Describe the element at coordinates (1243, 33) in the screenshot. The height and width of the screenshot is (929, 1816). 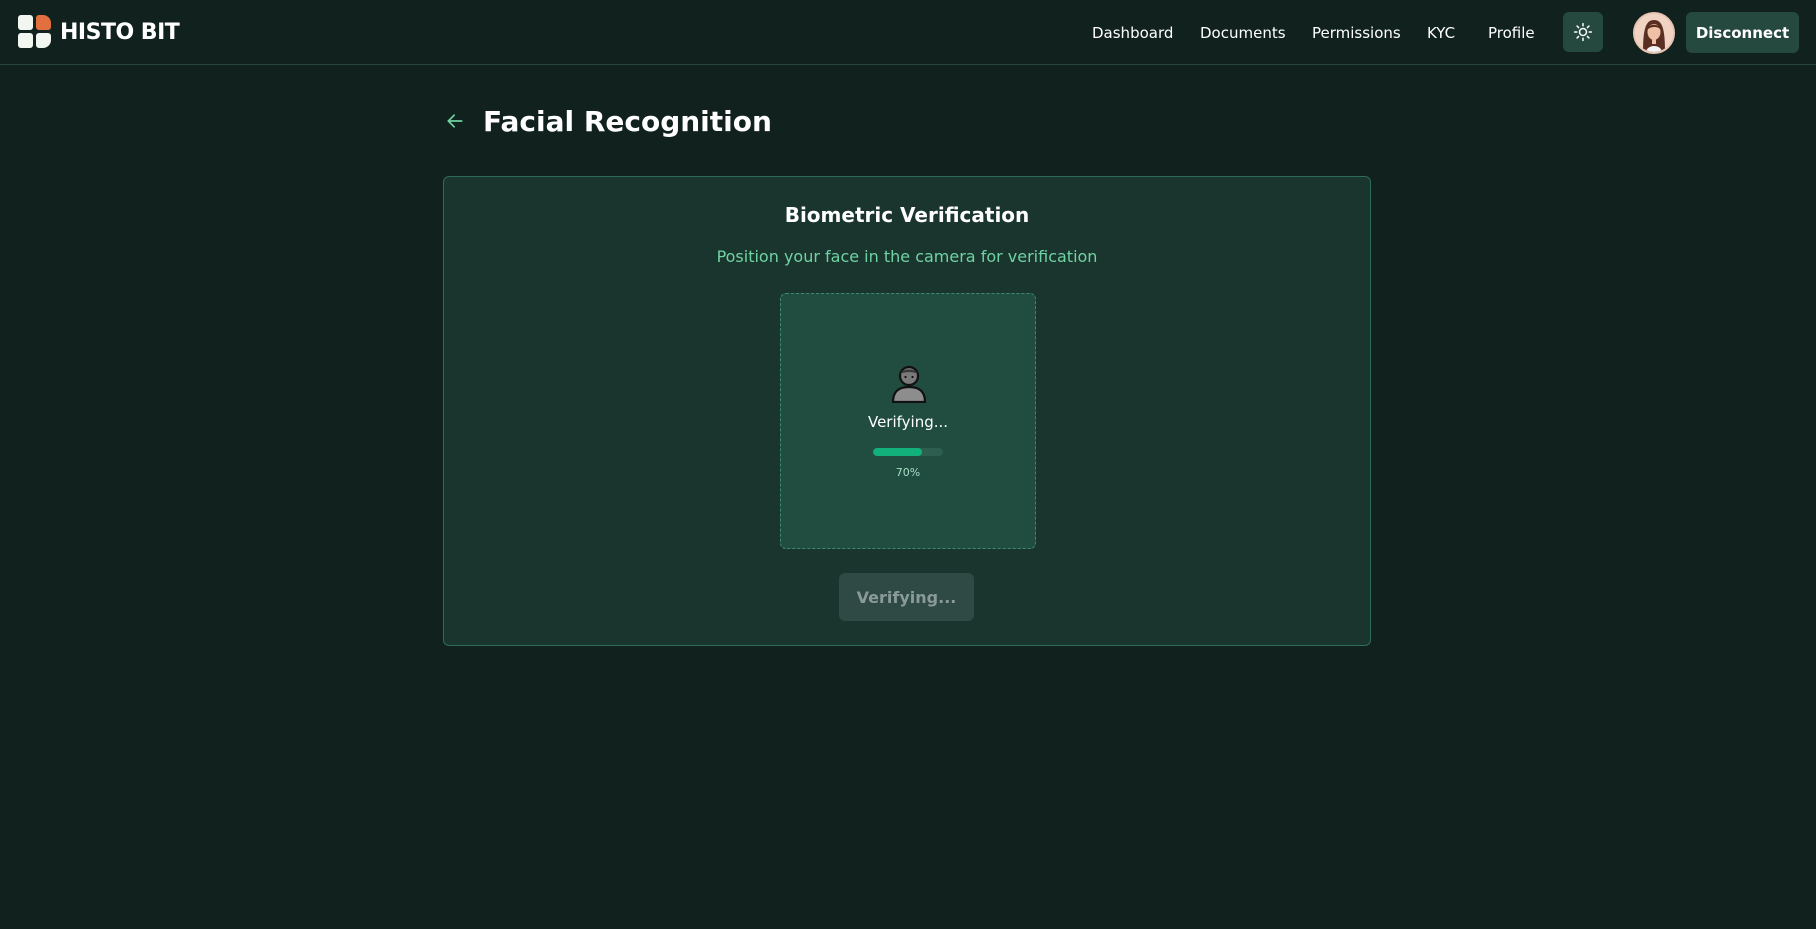
I see `nav-documents: Documents` at that location.